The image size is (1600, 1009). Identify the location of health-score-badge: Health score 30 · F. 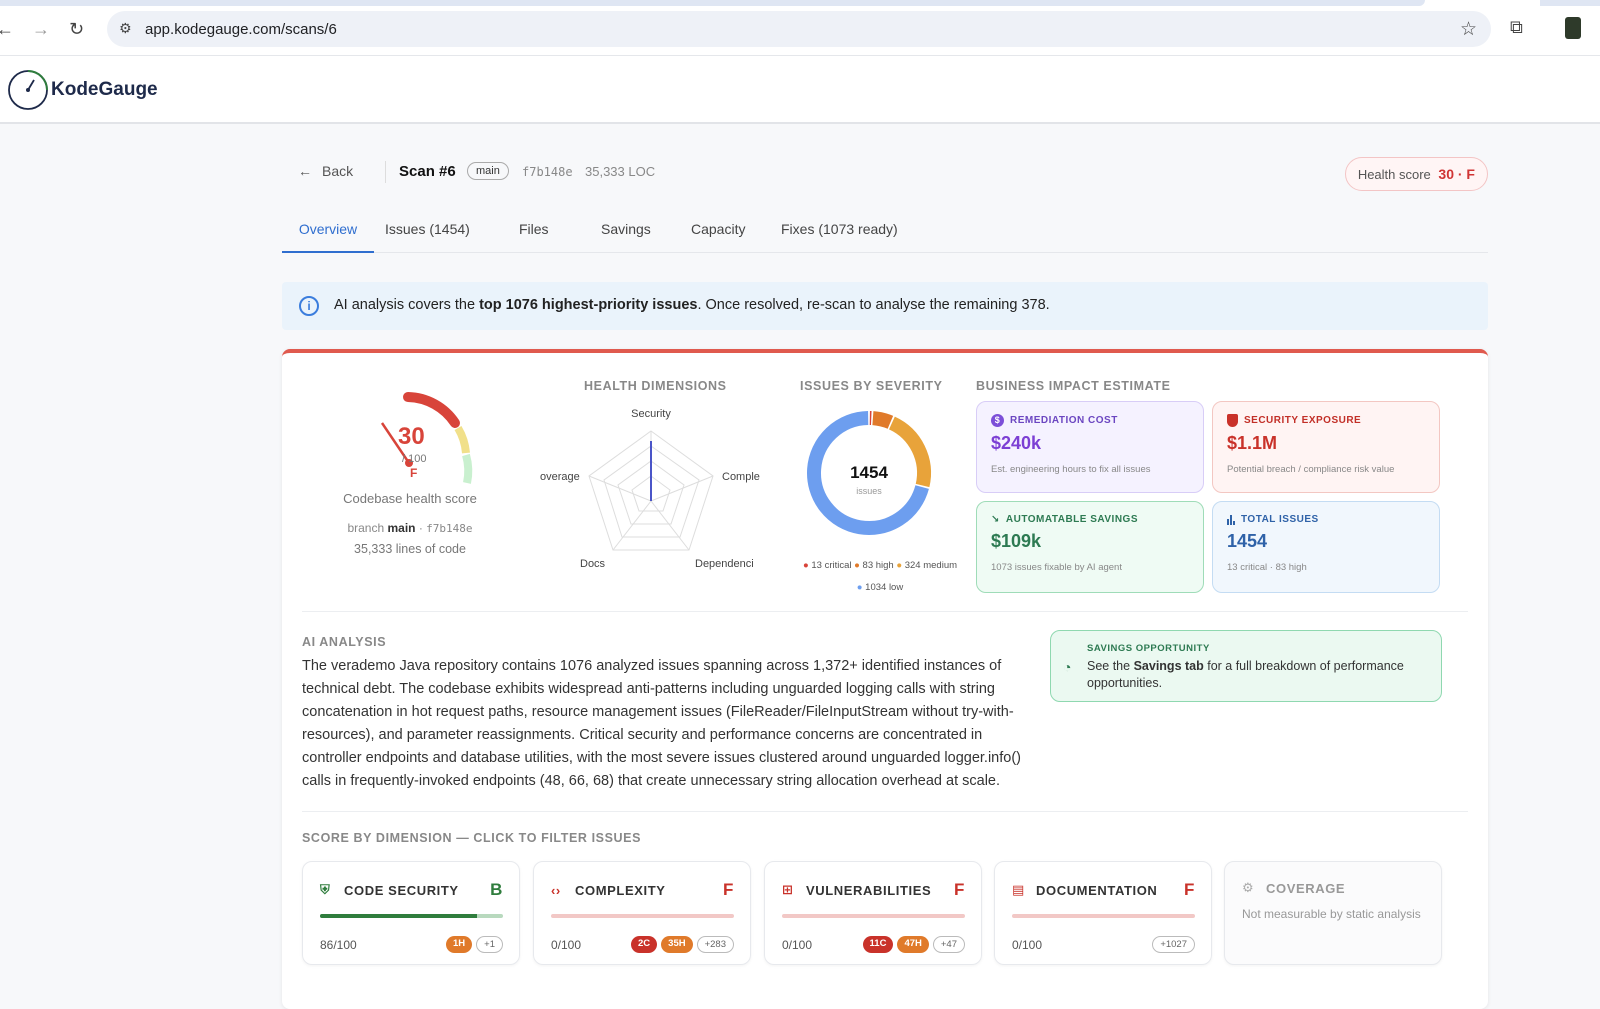
(1416, 174).